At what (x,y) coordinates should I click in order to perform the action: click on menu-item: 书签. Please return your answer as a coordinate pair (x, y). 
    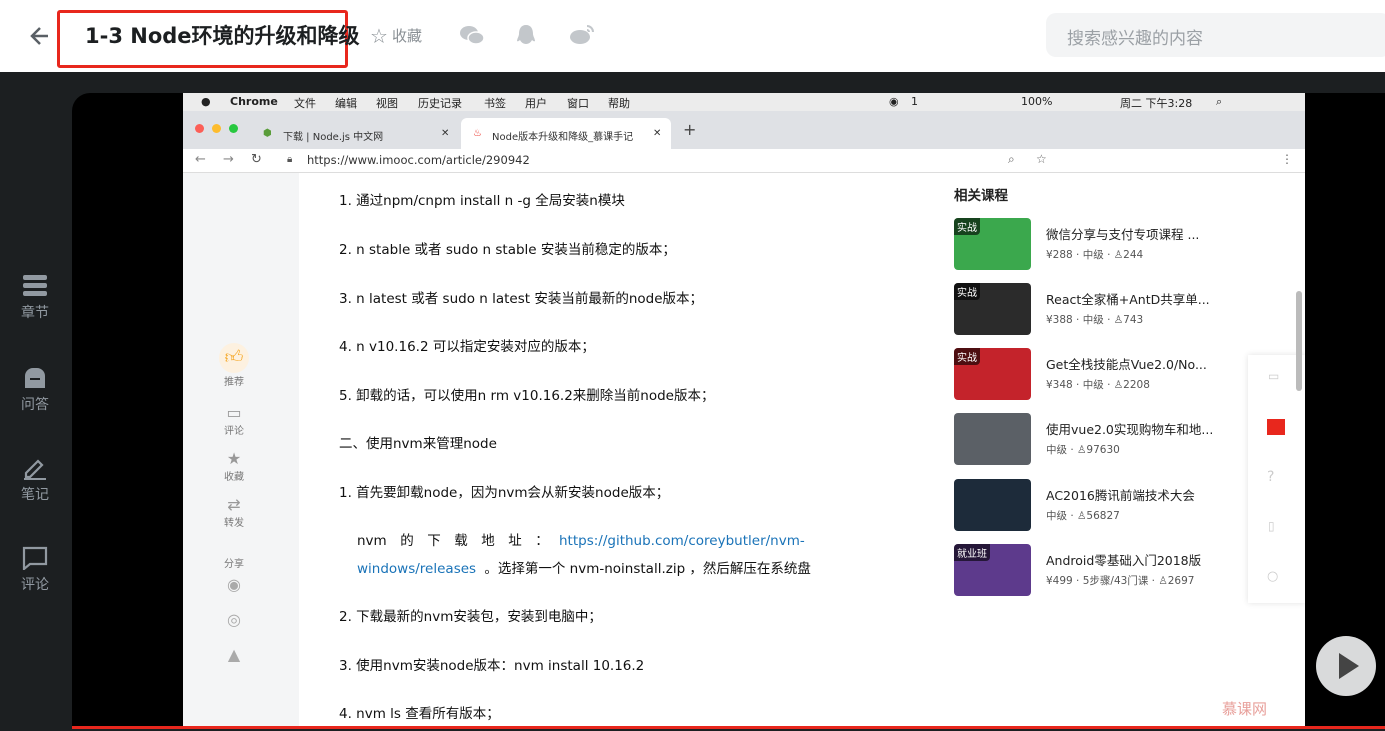
    Looking at the image, I should click on (495, 103).